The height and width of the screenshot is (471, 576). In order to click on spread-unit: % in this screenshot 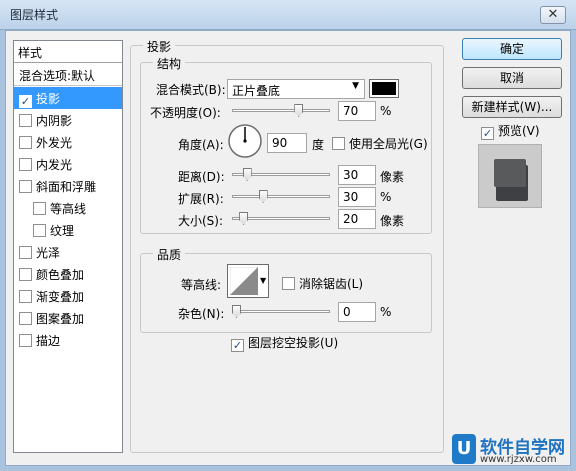, I will do `click(386, 197)`.